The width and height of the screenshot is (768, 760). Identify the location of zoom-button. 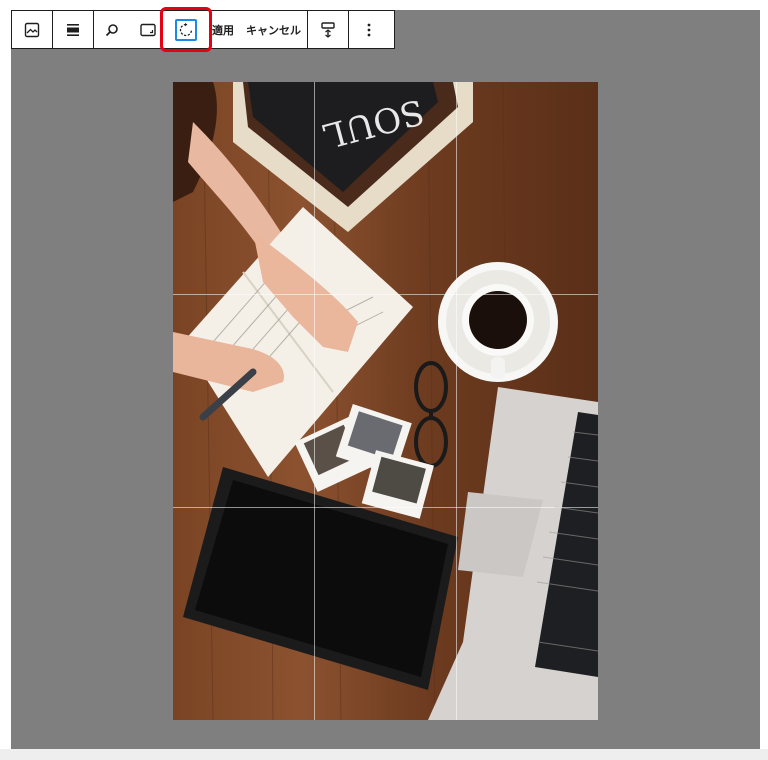
(112, 29).